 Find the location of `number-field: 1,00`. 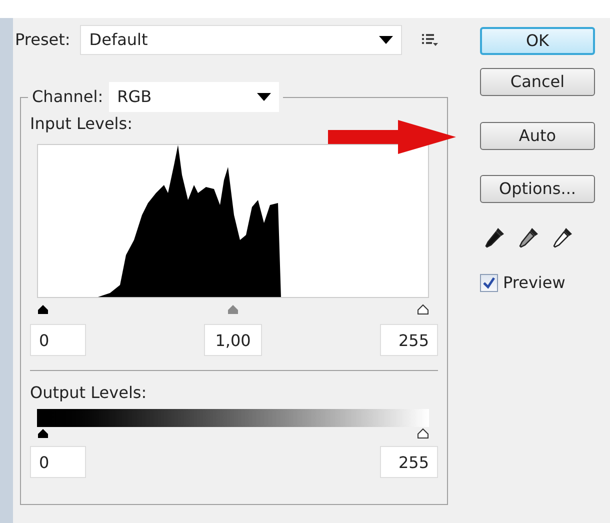

number-field: 1,00 is located at coordinates (233, 340).